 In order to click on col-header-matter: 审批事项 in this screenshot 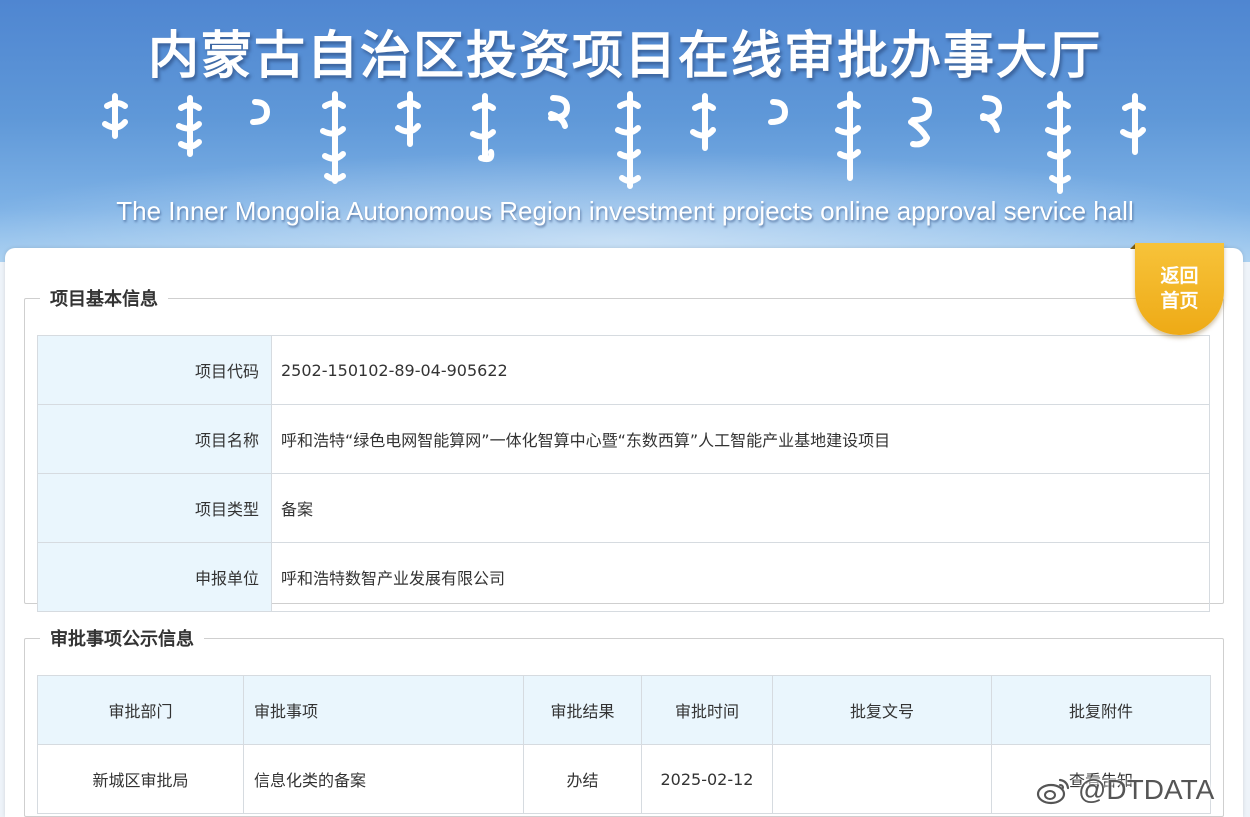, I will do `click(383, 710)`.